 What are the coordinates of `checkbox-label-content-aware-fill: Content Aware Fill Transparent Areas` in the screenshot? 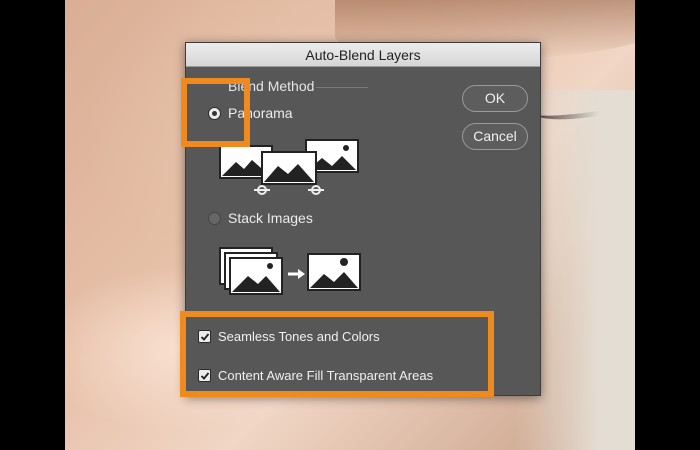 It's located at (326, 375).